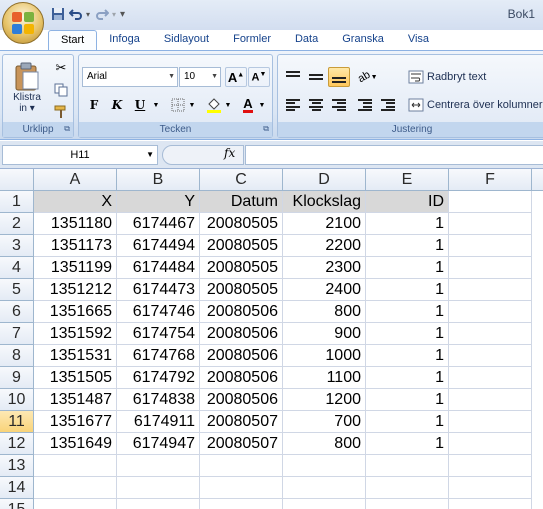 This screenshot has height=509, width=543. I want to click on cell-b14, so click(158, 488).